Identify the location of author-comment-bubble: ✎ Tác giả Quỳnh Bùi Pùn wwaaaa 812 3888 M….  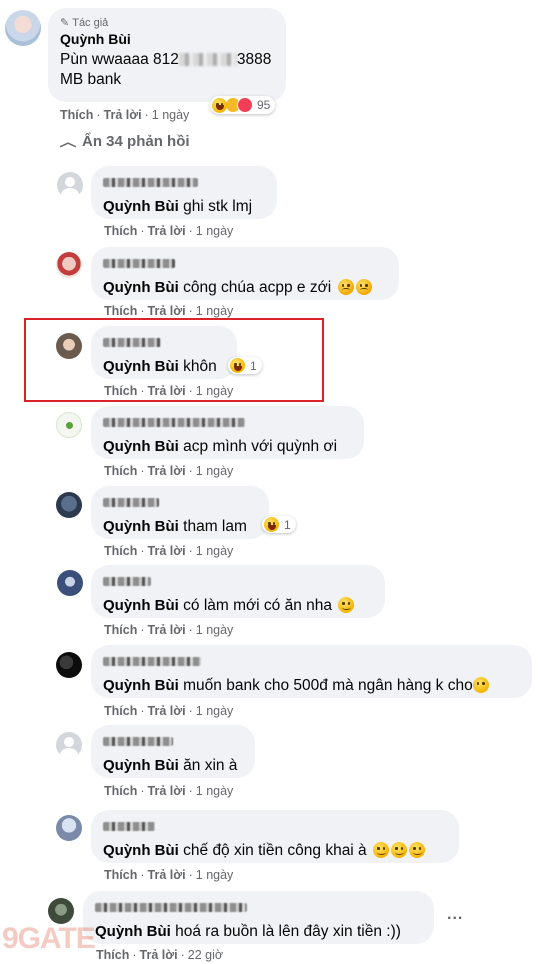
(167, 55).